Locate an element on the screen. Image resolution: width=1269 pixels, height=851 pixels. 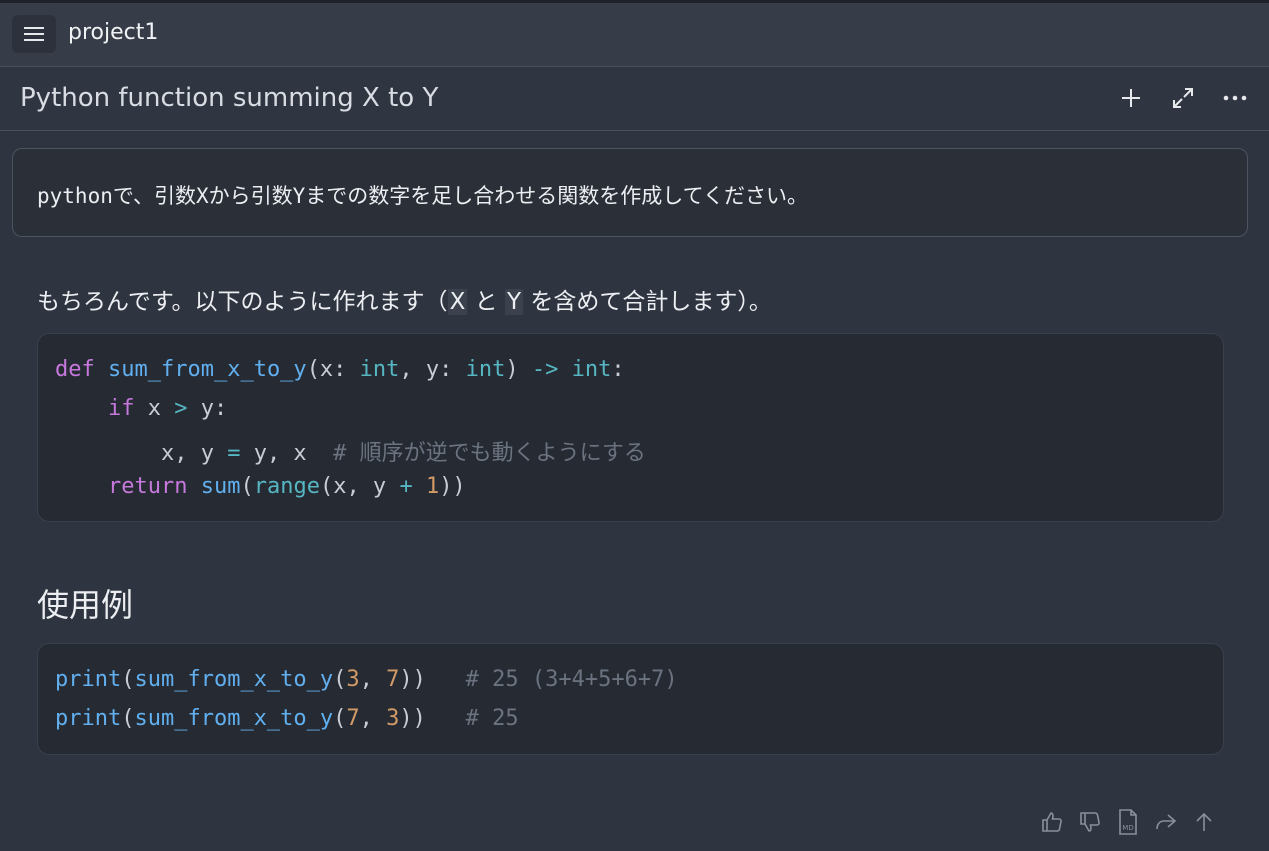
plus-icon is located at coordinates (1131, 98).